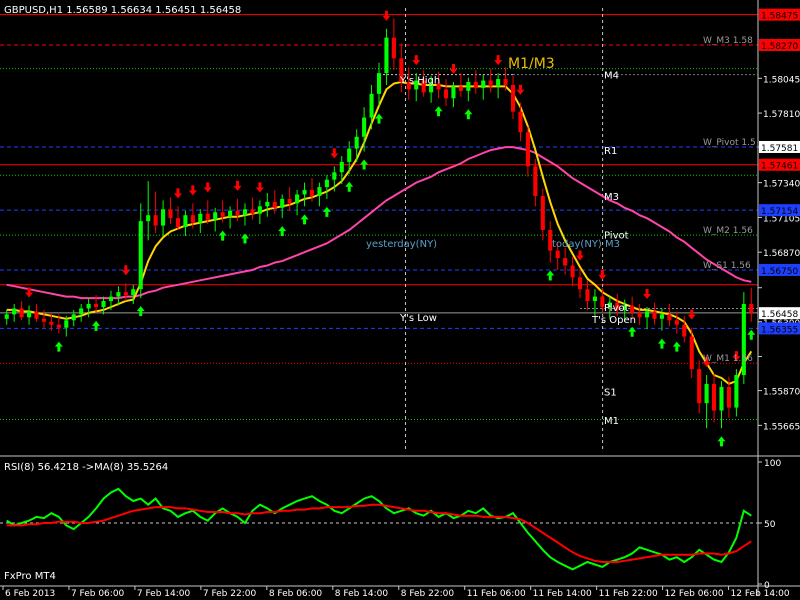  What do you see at coordinates (496, 594) in the screenshot?
I see `x-tick-label-7: 11 Feb 06:00` at bounding box center [496, 594].